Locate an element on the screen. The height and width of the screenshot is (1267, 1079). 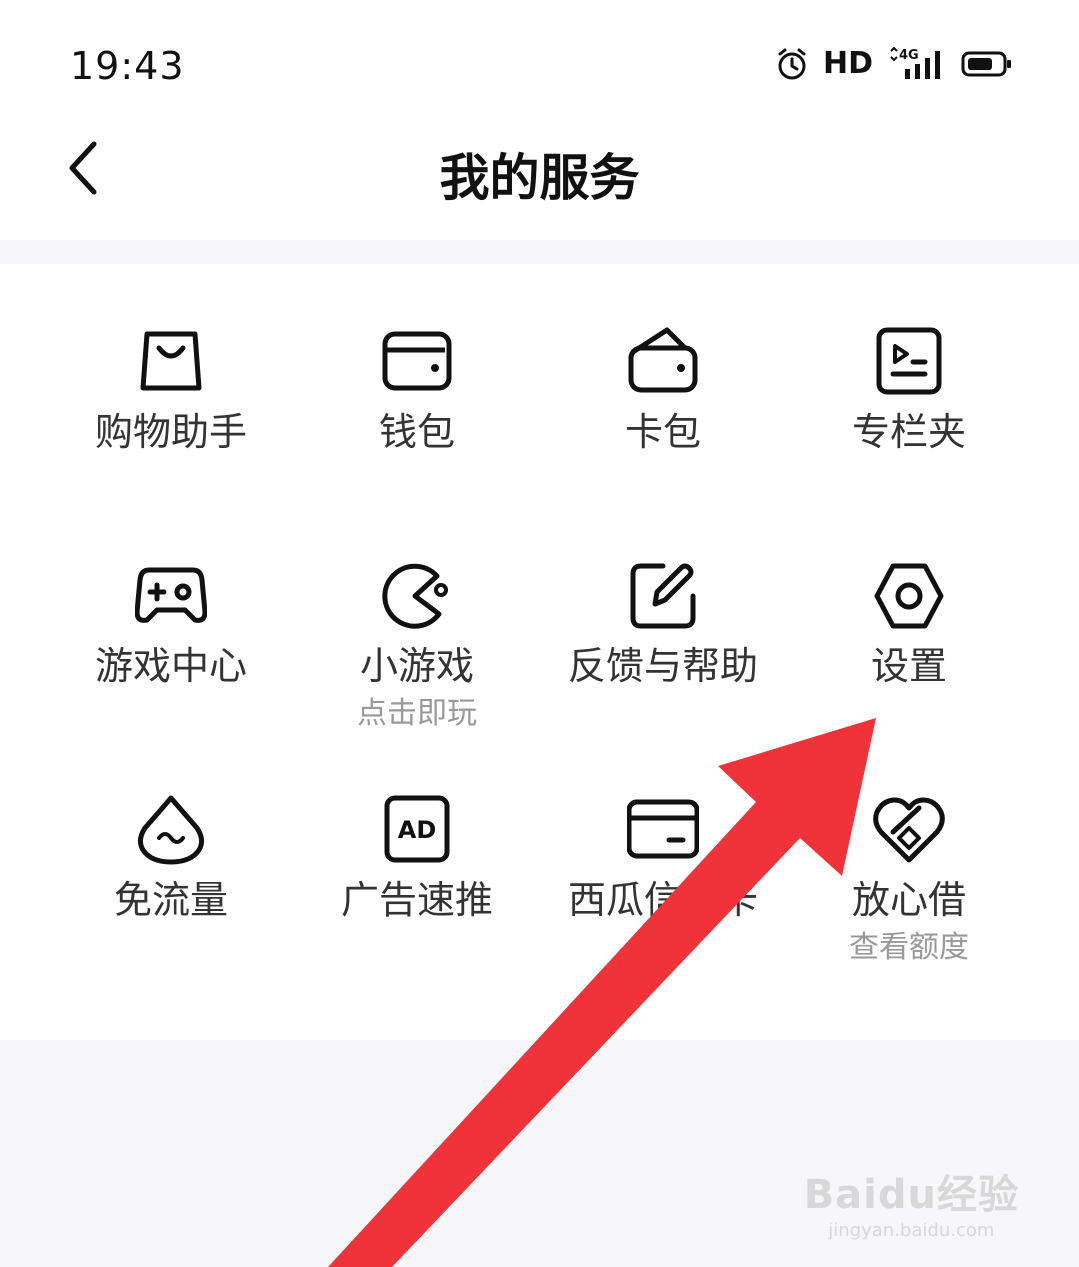
network-type-label: 4G is located at coordinates (909, 55).